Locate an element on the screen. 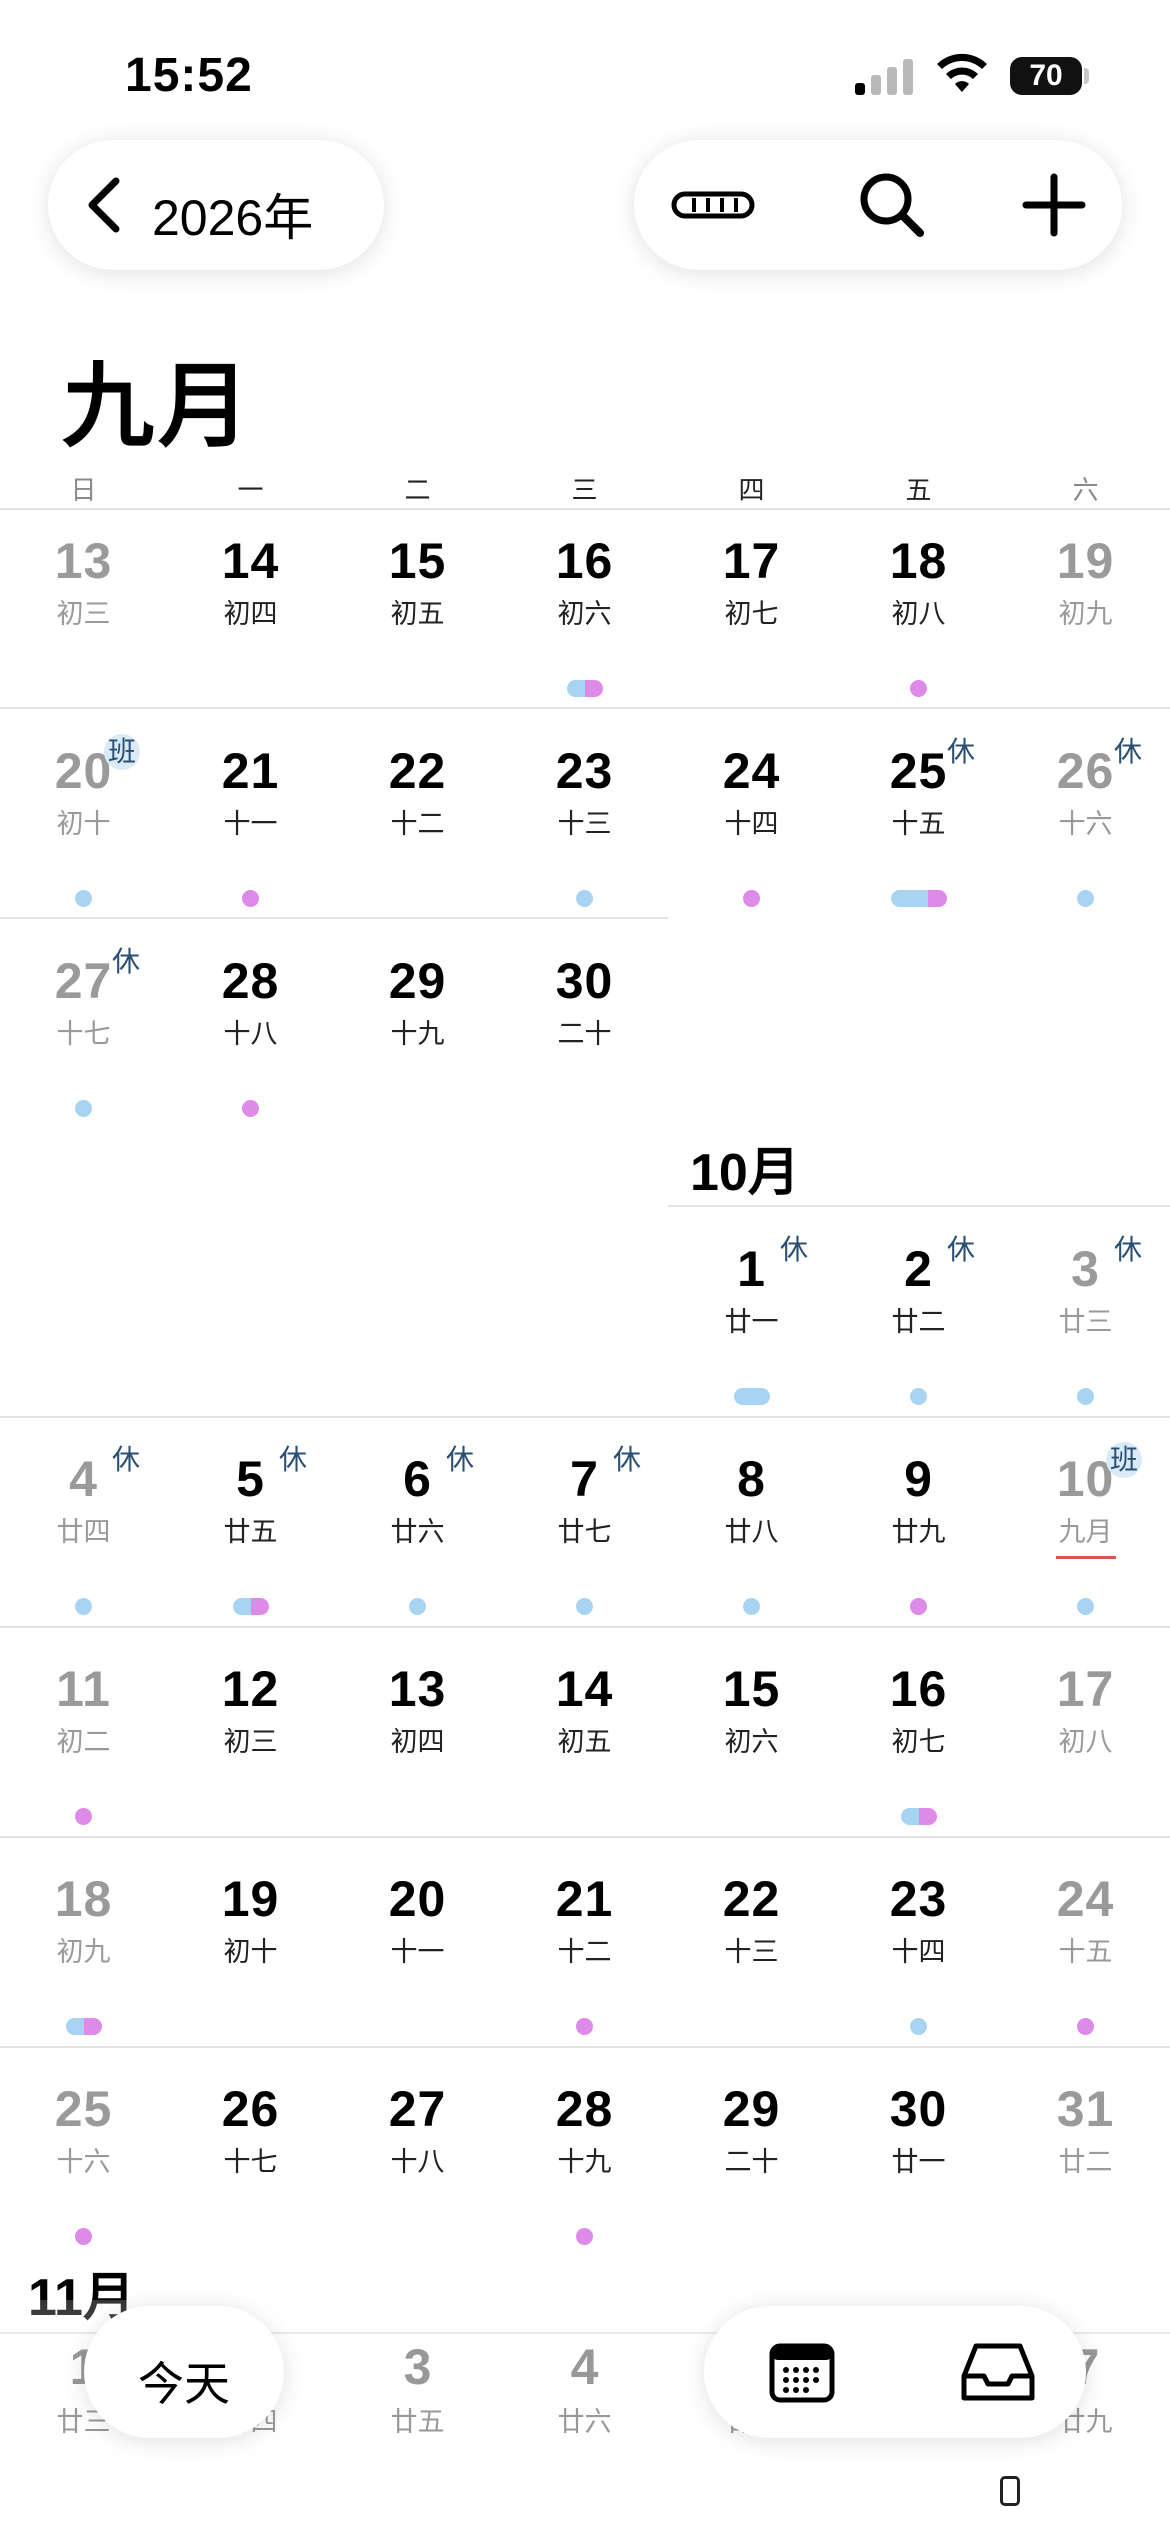  day-cell: 1 廿一休 is located at coordinates (751, 1323).